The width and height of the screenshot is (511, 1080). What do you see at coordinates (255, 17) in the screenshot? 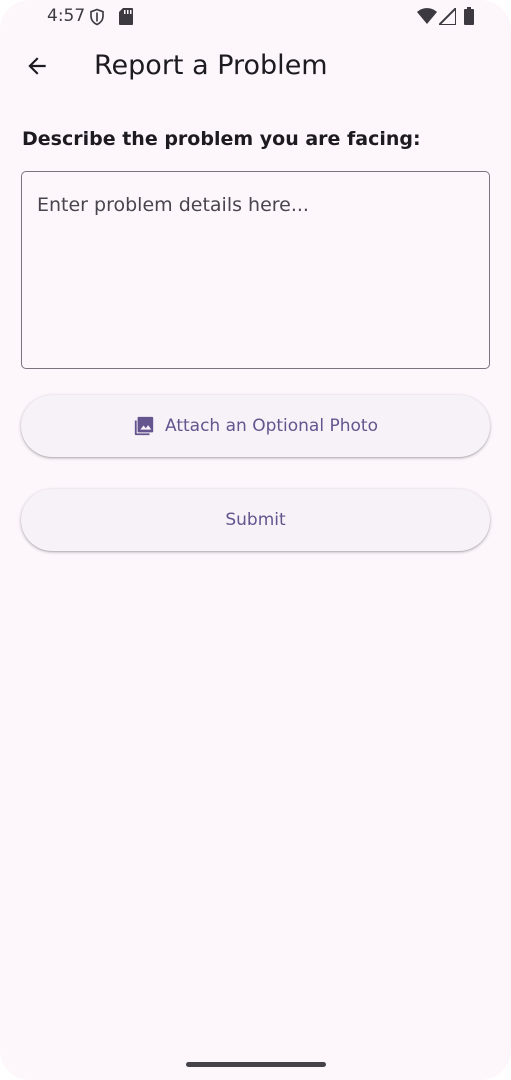
I see `status-bar: 4:57` at bounding box center [255, 17].